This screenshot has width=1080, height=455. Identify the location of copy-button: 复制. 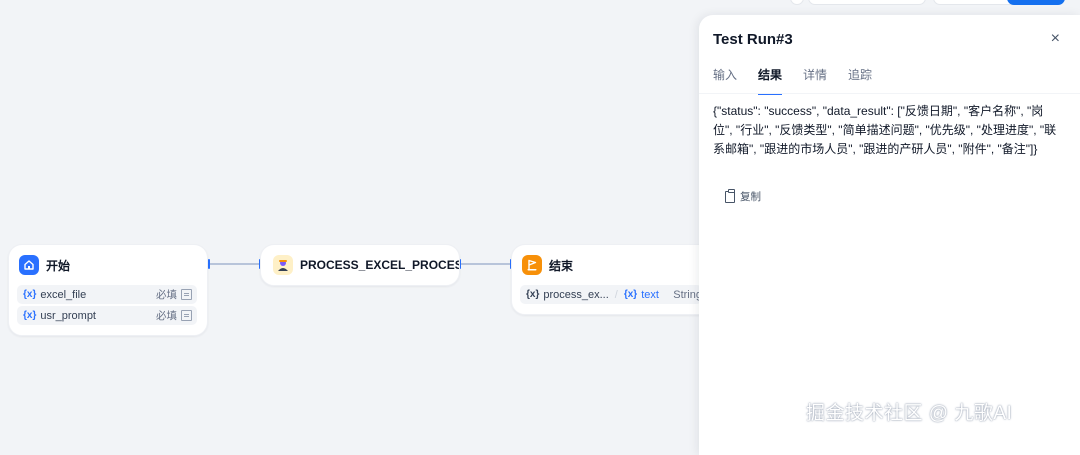
(743, 196).